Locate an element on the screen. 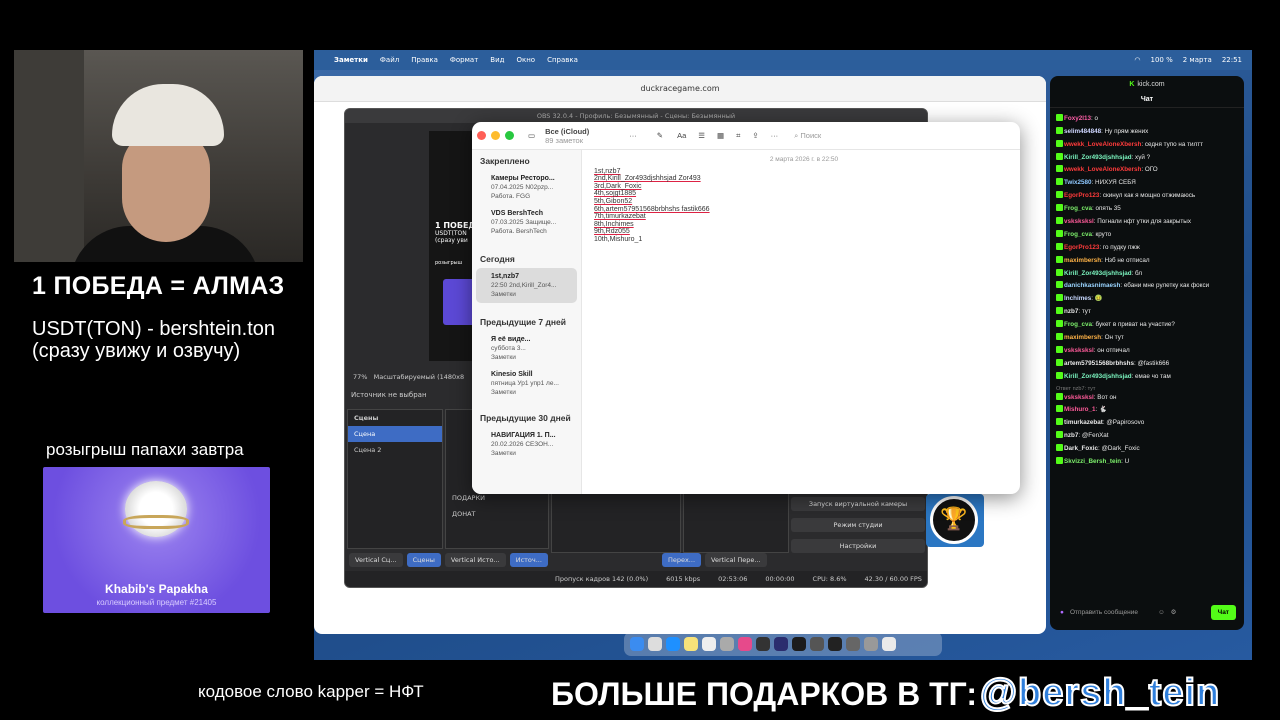 The height and width of the screenshot is (720, 1280). terminal-icon is located at coordinates (763, 644).